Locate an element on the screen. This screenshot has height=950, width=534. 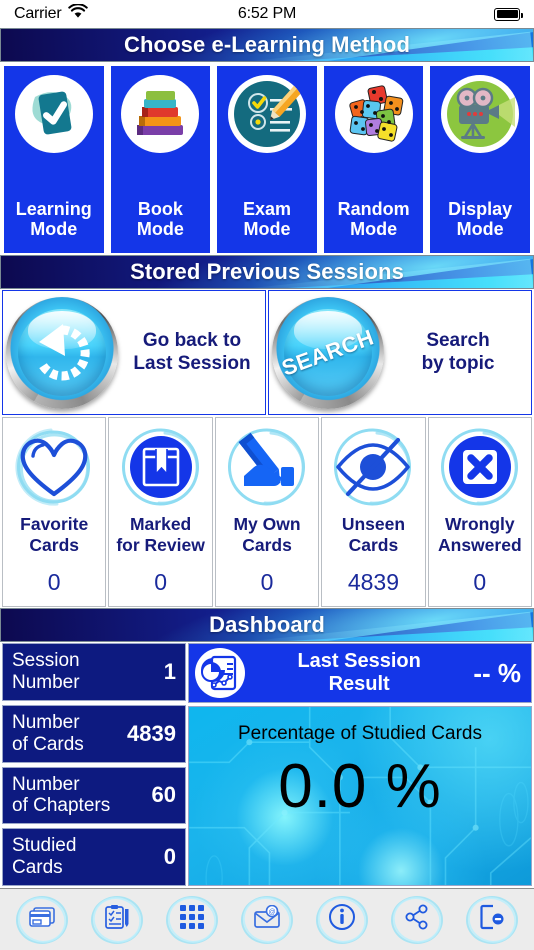
test-clipboard-icon is located at coordinates (117, 919).